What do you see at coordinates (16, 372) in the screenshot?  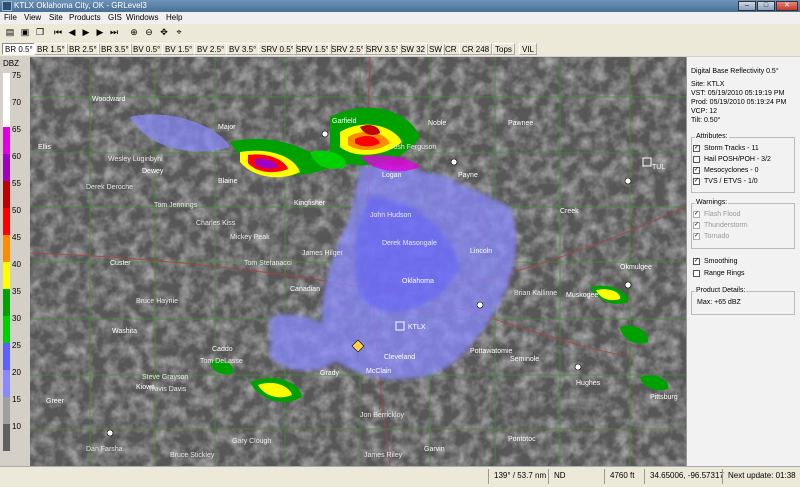 I see `legend-label: 20` at bounding box center [16, 372].